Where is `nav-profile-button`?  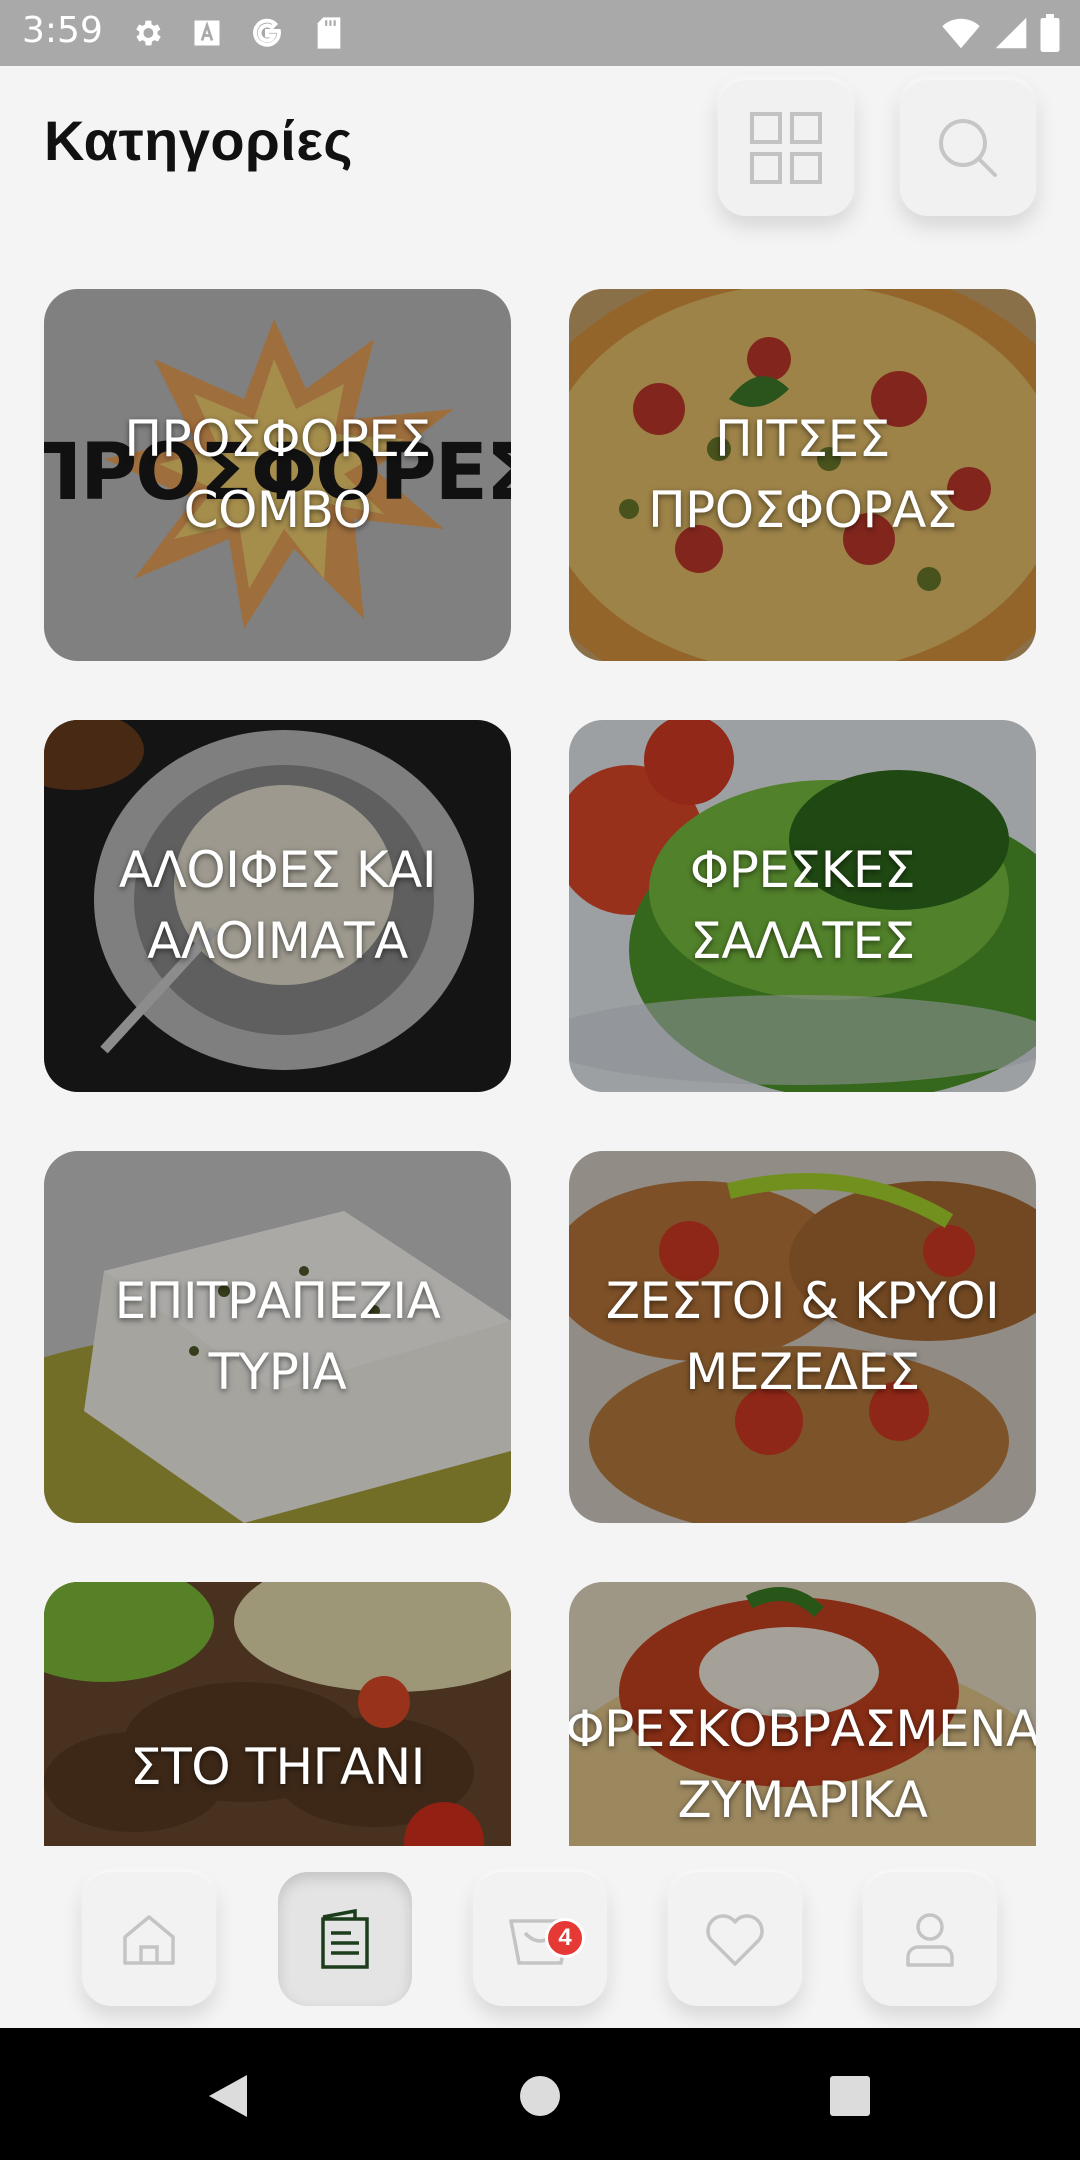 nav-profile-button is located at coordinates (930, 1939).